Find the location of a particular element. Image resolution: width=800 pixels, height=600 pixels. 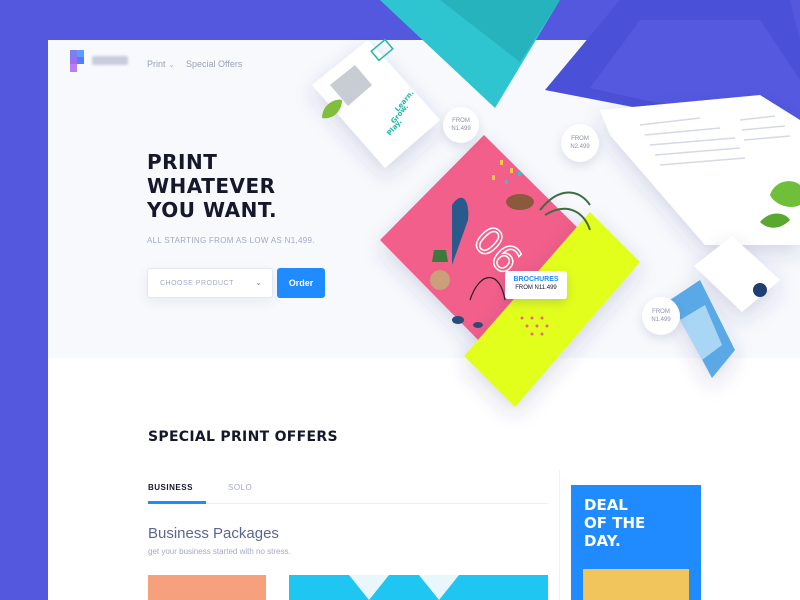

tab-solo: SOLO is located at coordinates (240, 487).